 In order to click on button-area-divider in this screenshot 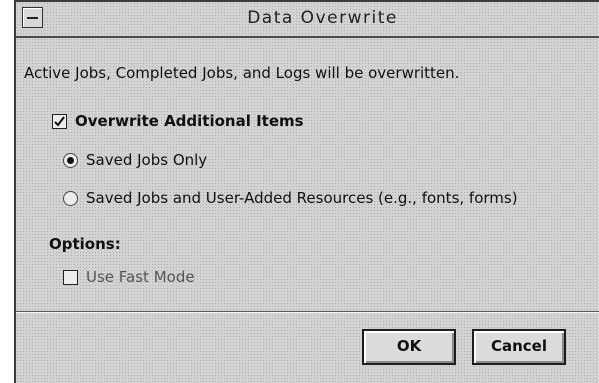, I will do `click(307, 312)`.